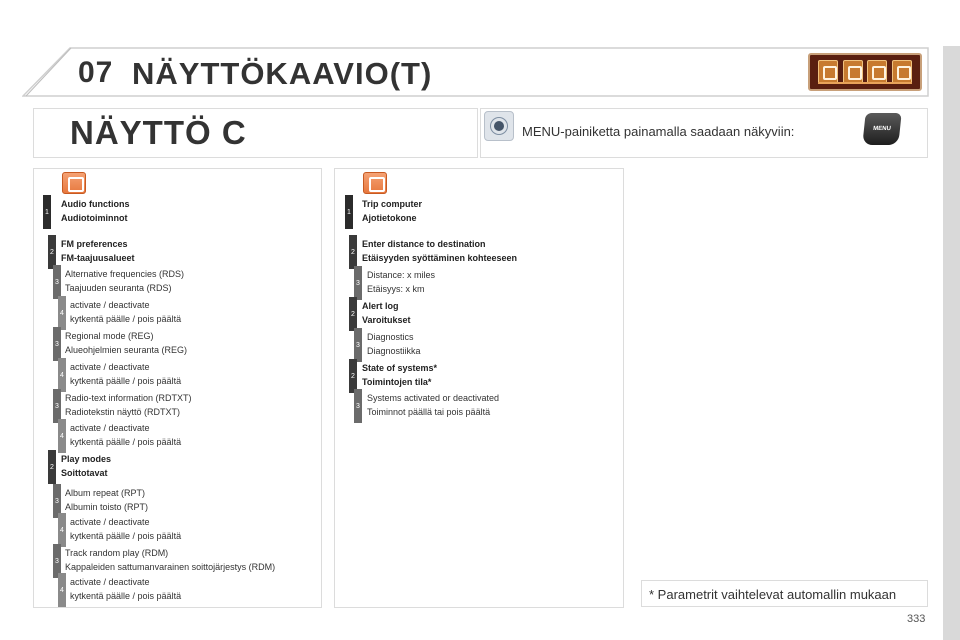  What do you see at coordinates (86, 459) in the screenshot?
I see `item-label-en: Play modes` at bounding box center [86, 459].